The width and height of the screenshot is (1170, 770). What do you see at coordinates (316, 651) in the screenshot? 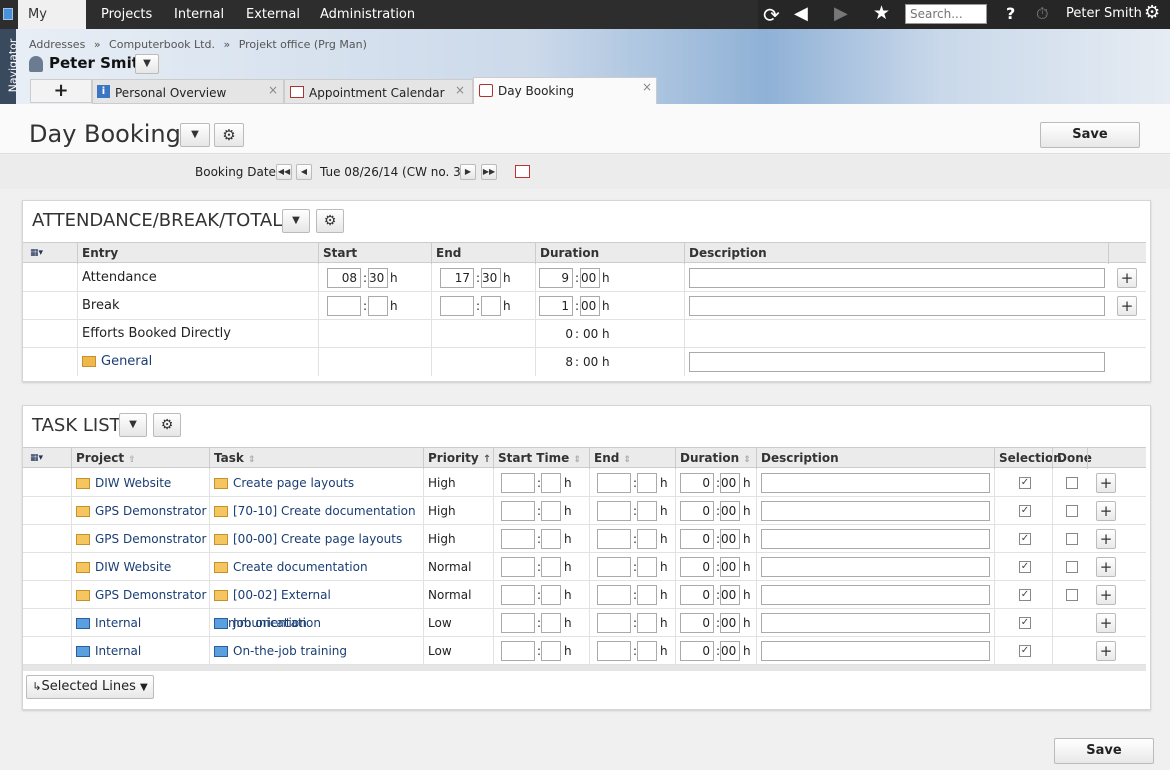
I see `task-link: On-the-job training` at bounding box center [316, 651].